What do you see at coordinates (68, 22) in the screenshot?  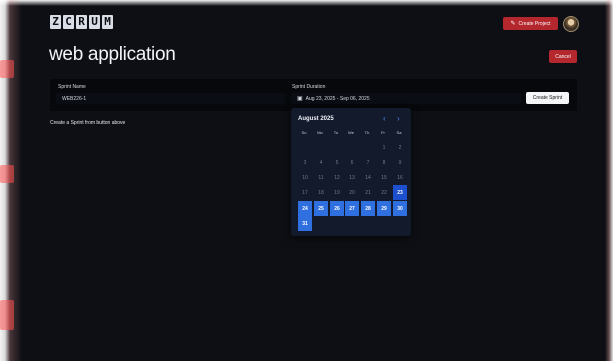 I see `logo-letter: C` at bounding box center [68, 22].